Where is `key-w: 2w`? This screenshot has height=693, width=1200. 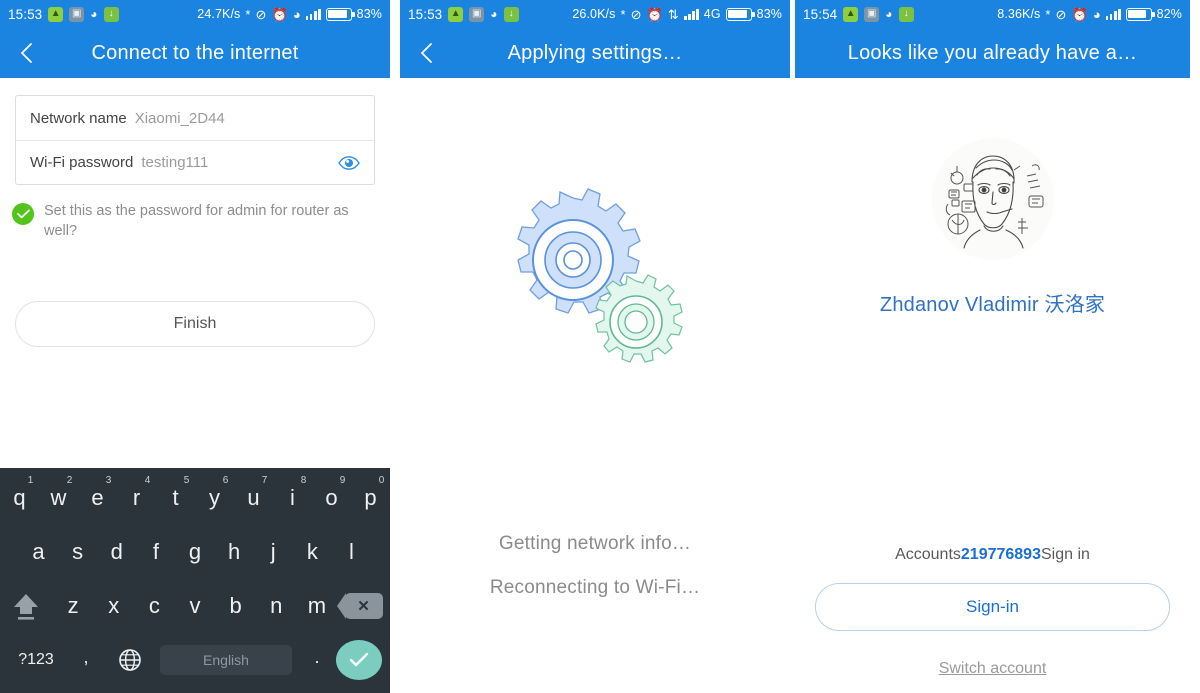
key-w: 2w is located at coordinates (58, 498).